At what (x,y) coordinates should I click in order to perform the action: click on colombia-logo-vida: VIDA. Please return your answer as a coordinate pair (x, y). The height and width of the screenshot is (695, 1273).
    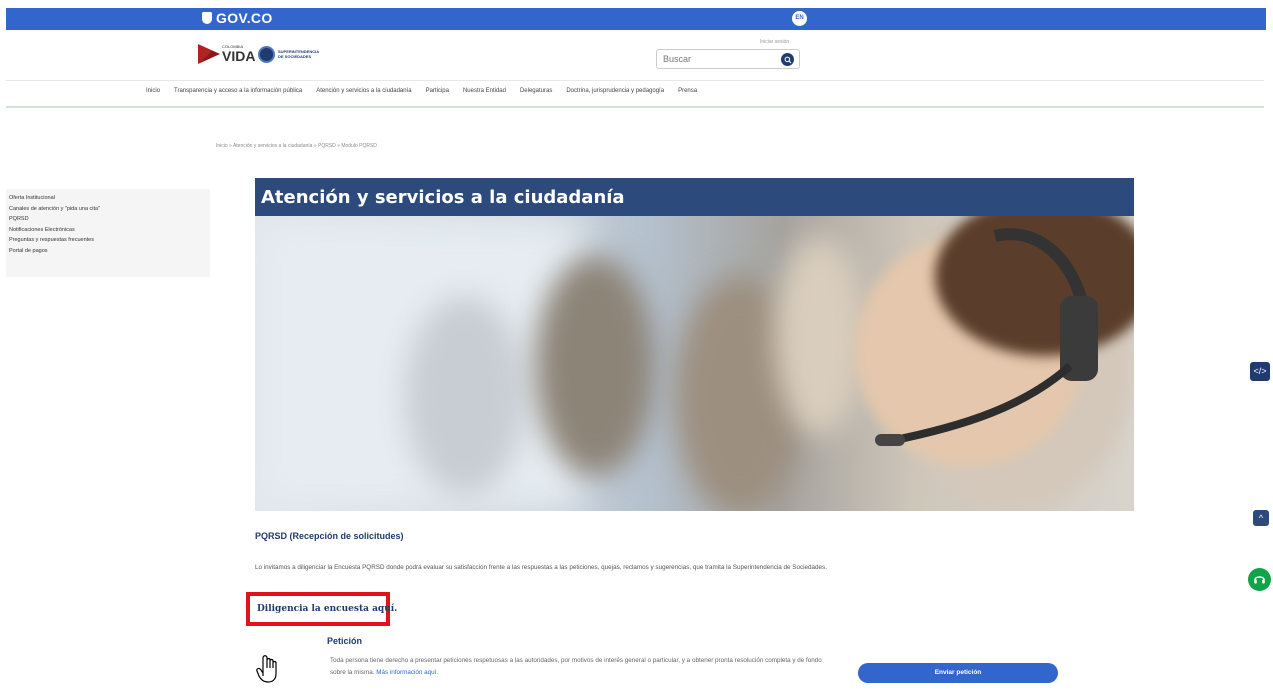
    Looking at the image, I should click on (239, 56).